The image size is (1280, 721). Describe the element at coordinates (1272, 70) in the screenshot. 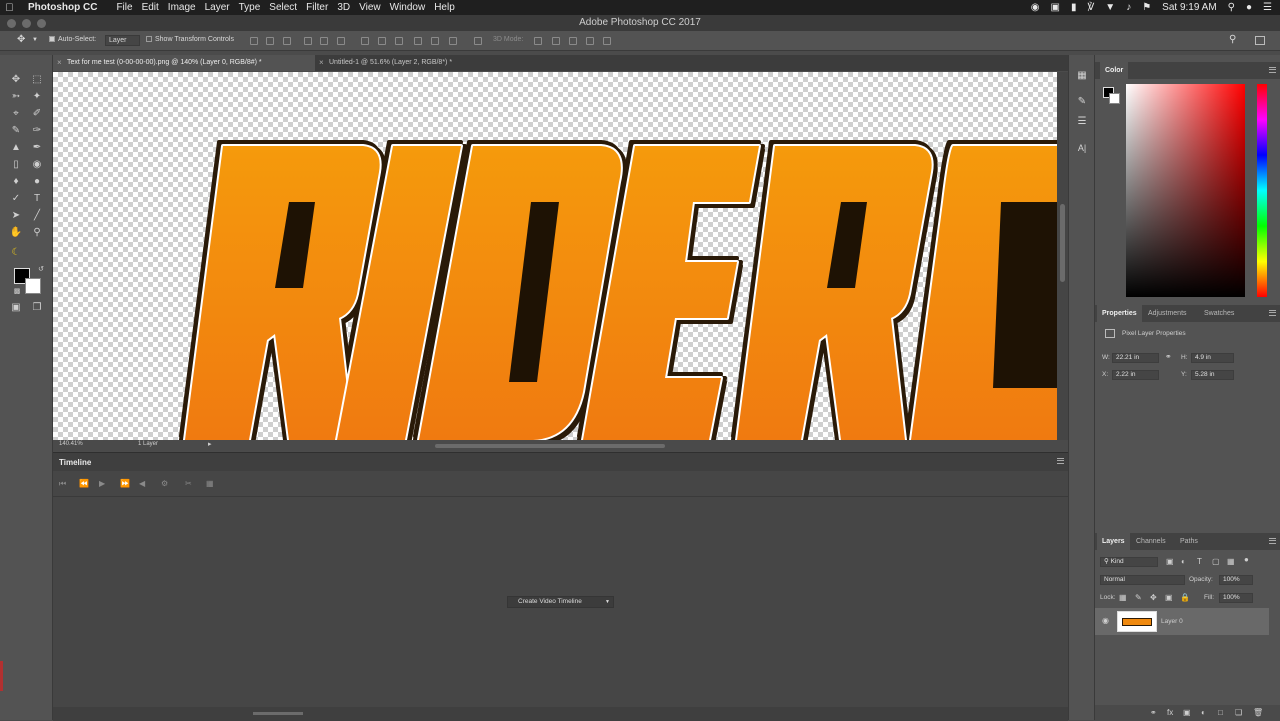

I see `color-panel-menu-icon` at that location.